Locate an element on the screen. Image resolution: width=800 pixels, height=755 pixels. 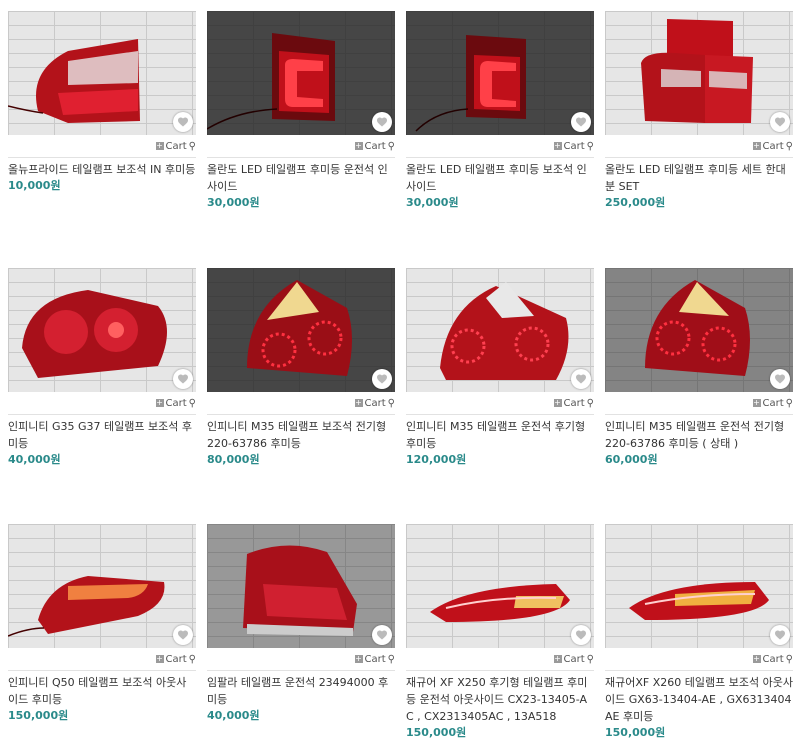
product-card: + Cart ⚲ 올란도 LED 테일램프 후미등 보조석 인사이드 30,000원 is located at coordinates (500, 111).